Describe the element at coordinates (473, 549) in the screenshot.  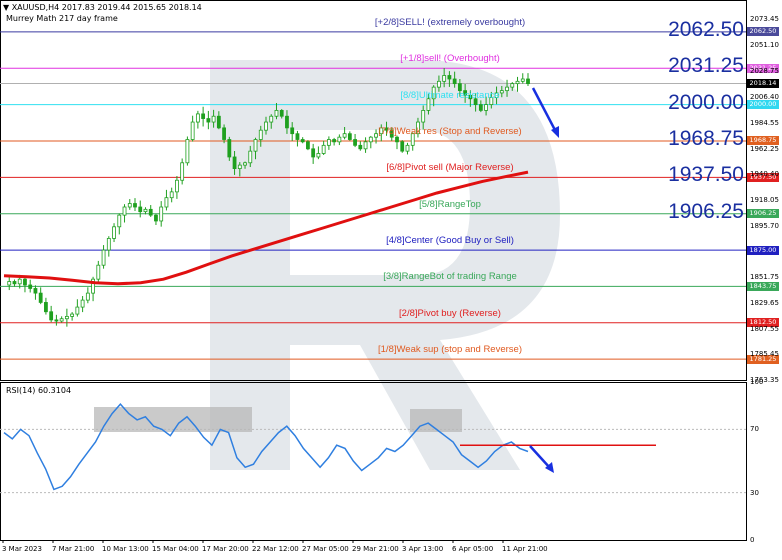
I see `time-tick-label: 6 Apr 05:00` at that location.